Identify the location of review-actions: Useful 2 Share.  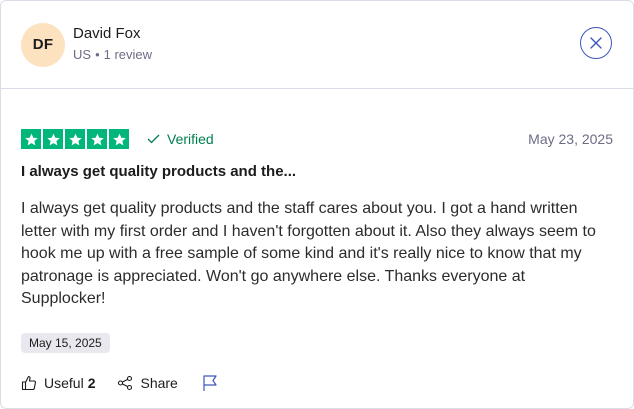
(119, 383).